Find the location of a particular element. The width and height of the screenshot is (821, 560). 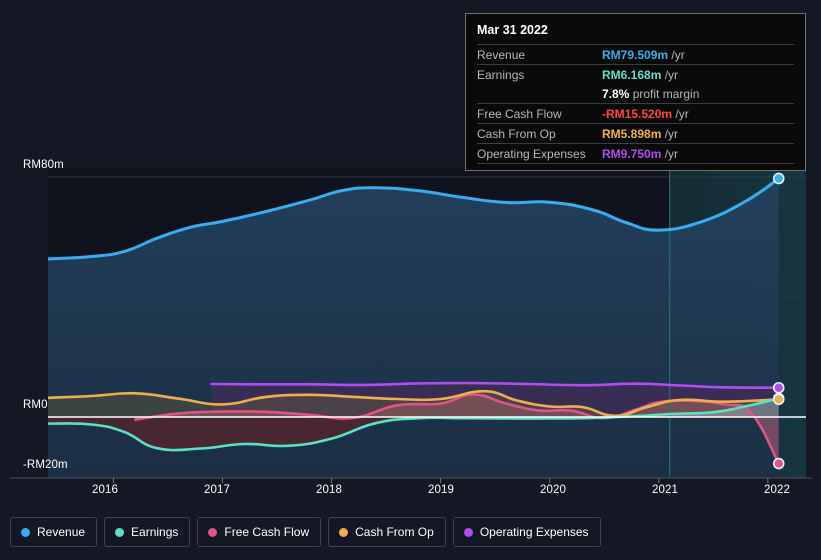

x-axis-label-2017: 2017 is located at coordinates (217, 490).